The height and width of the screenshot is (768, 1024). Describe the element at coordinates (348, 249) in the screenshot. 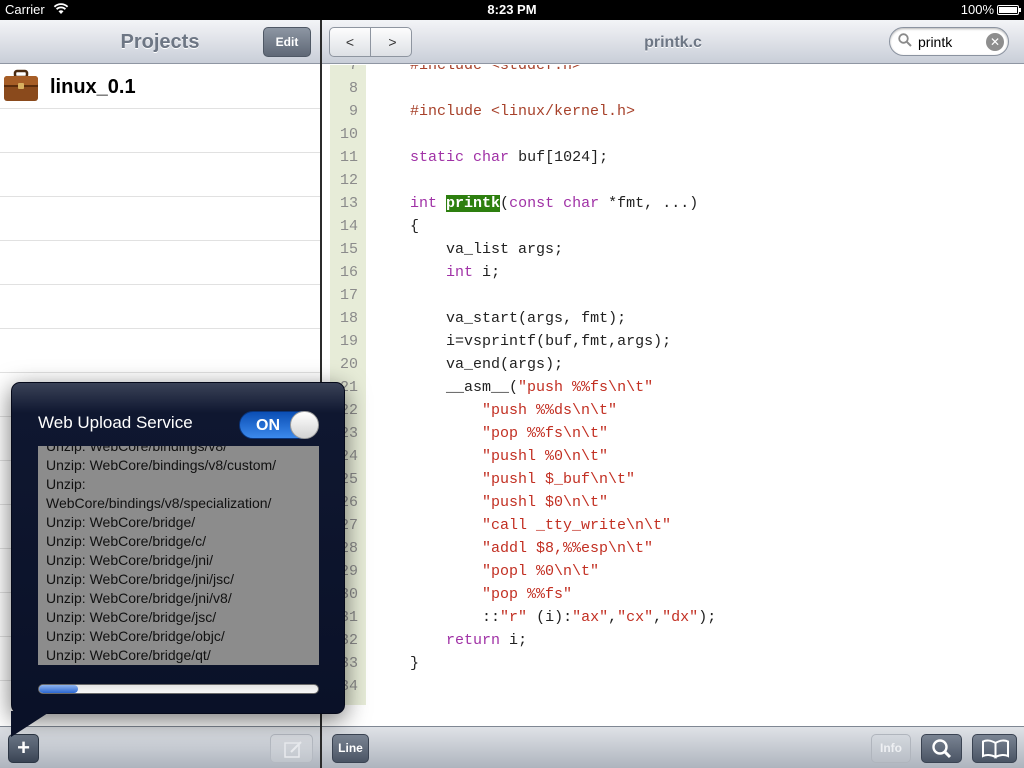

I see `line-number: 15` at that location.